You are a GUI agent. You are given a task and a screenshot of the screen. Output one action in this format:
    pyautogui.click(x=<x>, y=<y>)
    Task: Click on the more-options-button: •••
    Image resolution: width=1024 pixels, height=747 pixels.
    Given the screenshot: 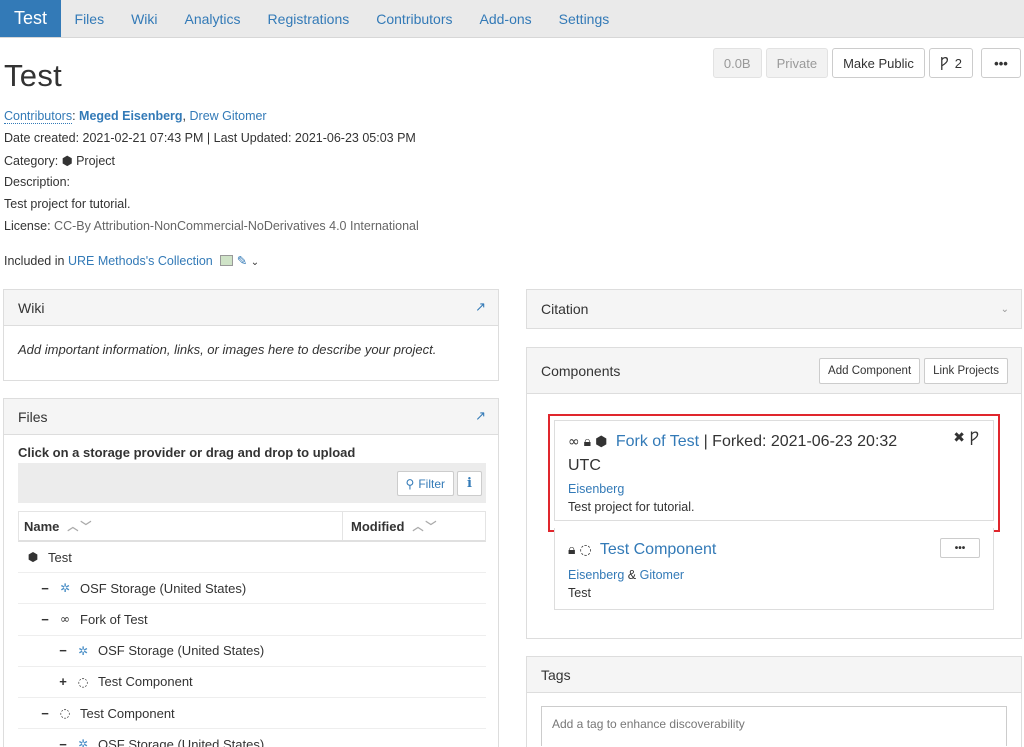 What is the action you would take?
    pyautogui.click(x=1001, y=63)
    